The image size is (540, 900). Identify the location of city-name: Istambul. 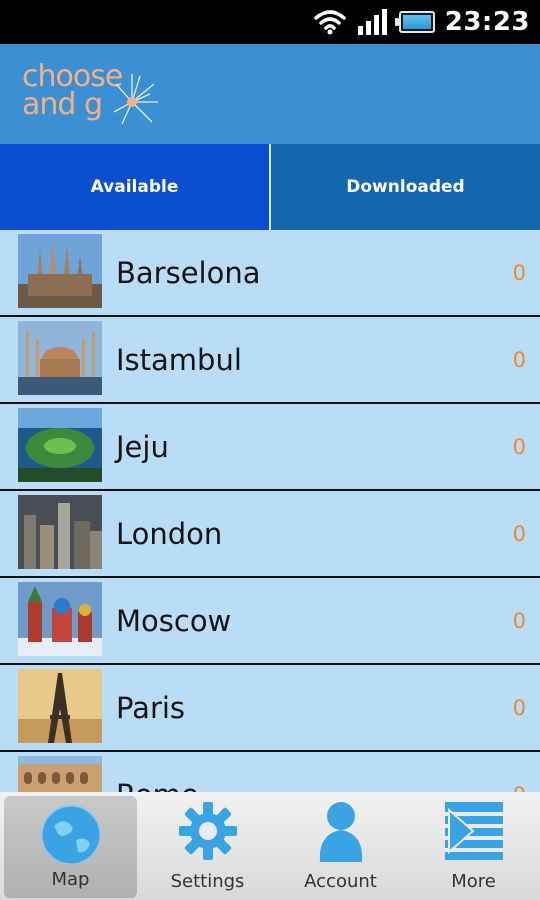
(179, 359).